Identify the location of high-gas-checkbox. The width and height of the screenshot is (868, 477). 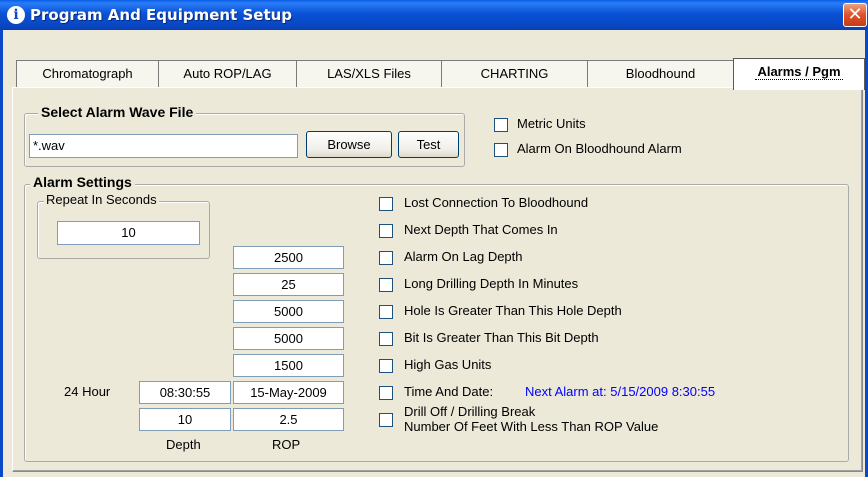
(386, 366).